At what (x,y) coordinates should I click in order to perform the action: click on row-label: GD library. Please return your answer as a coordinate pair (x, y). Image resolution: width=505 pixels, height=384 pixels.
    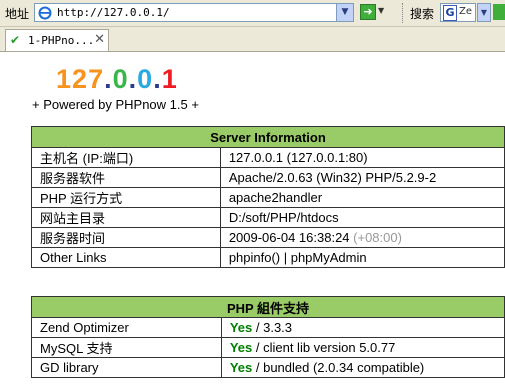
    Looking at the image, I should click on (126, 367).